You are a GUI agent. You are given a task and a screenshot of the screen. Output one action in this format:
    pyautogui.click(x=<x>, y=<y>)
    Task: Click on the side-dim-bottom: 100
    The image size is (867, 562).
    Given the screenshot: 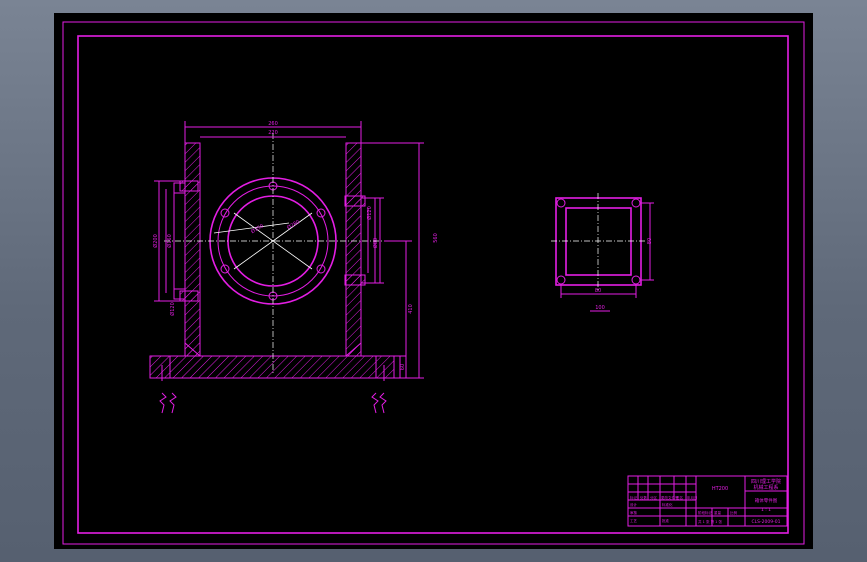 What is the action you would take?
    pyautogui.click(x=600, y=308)
    